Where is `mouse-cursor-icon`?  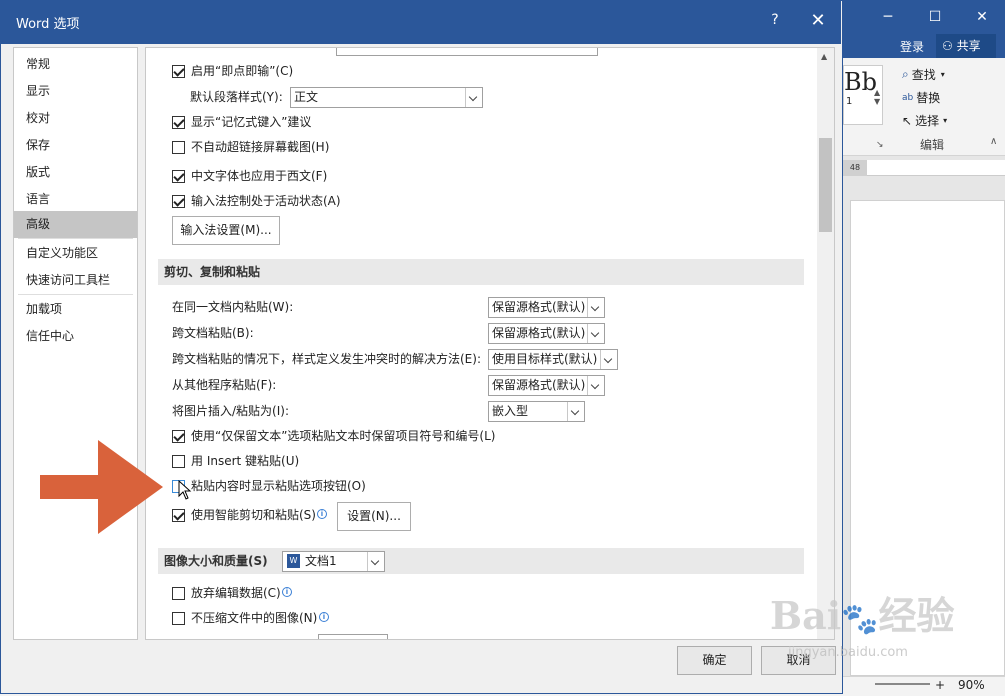 mouse-cursor-icon is located at coordinates (185, 490).